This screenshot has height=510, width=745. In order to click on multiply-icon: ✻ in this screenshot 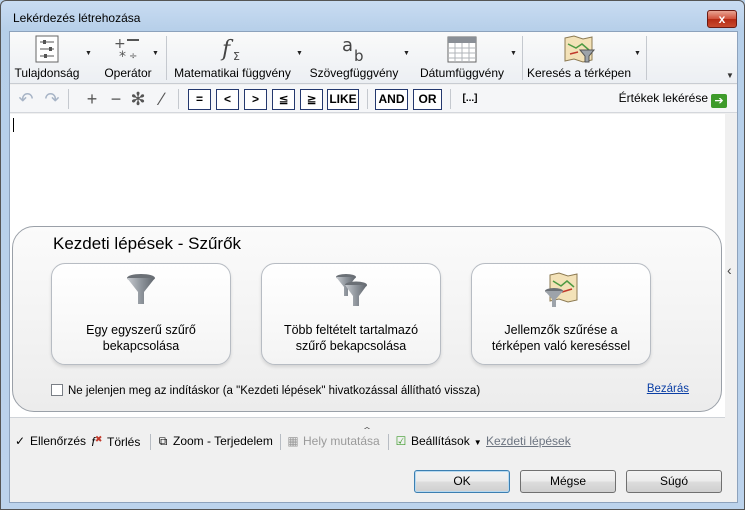, I will do `click(138, 99)`.